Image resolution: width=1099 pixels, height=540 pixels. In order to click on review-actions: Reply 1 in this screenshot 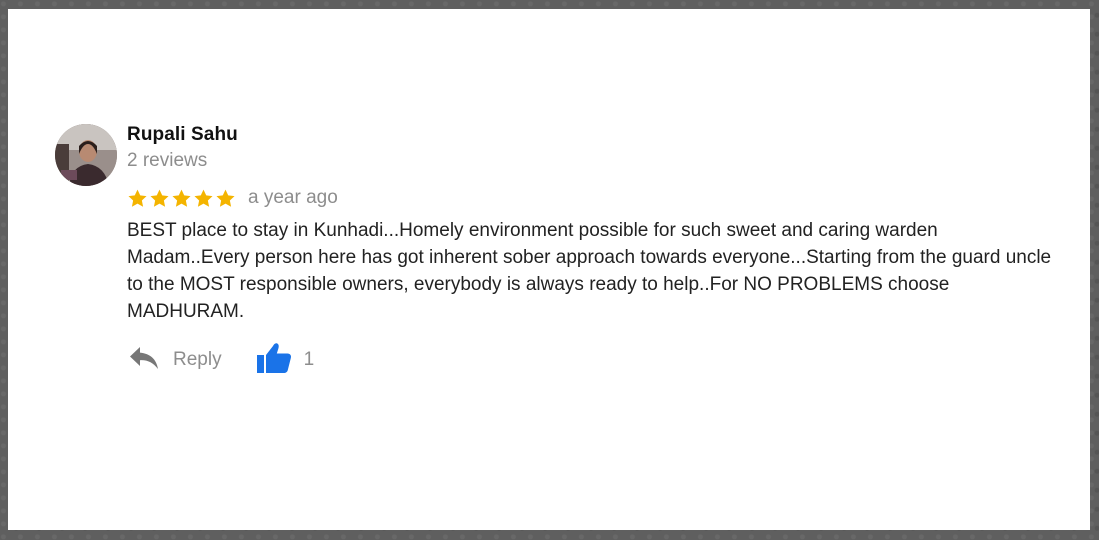, I will do `click(221, 360)`.